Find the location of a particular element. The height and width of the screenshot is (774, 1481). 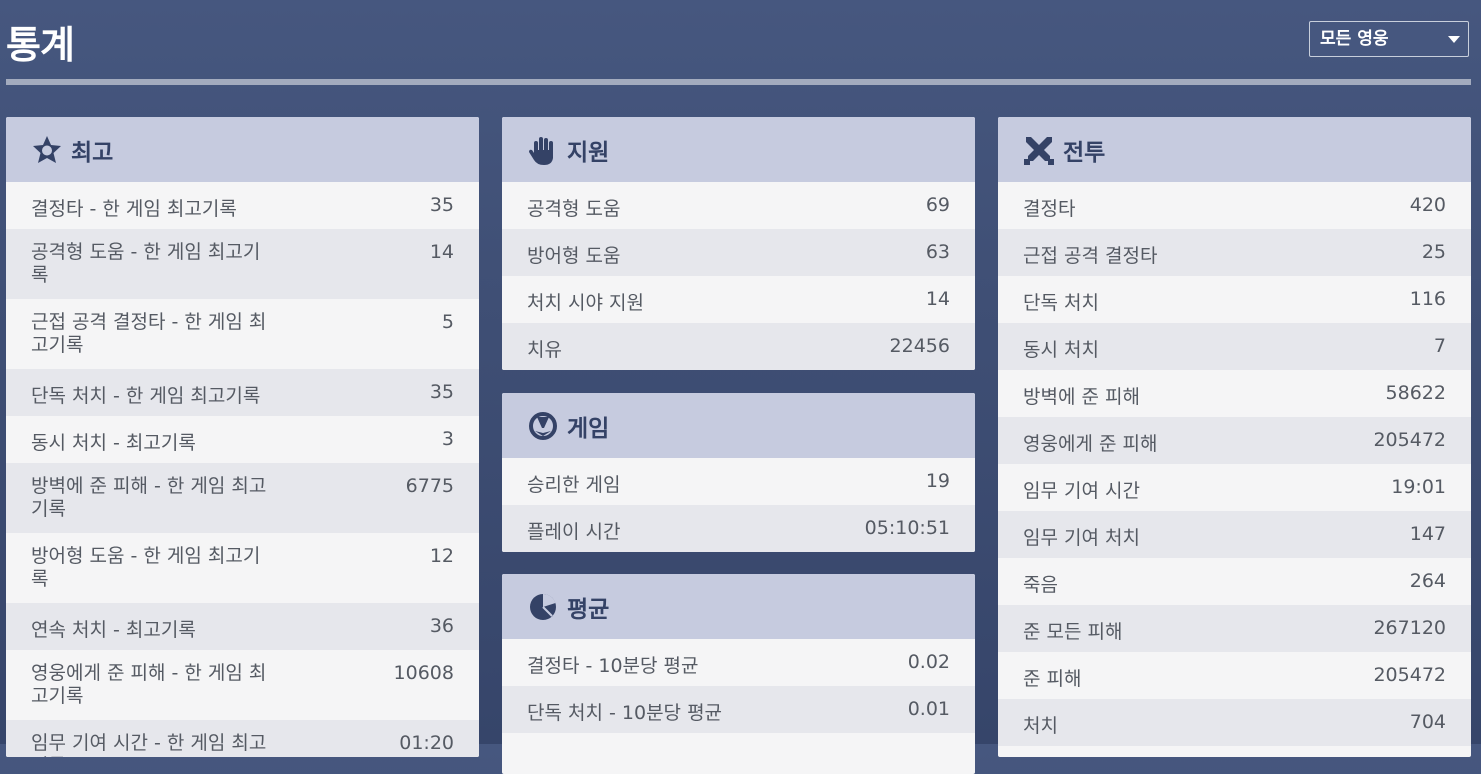

stat-row: 단독 처치 - 10분당 평균 0.01 is located at coordinates (738, 709).